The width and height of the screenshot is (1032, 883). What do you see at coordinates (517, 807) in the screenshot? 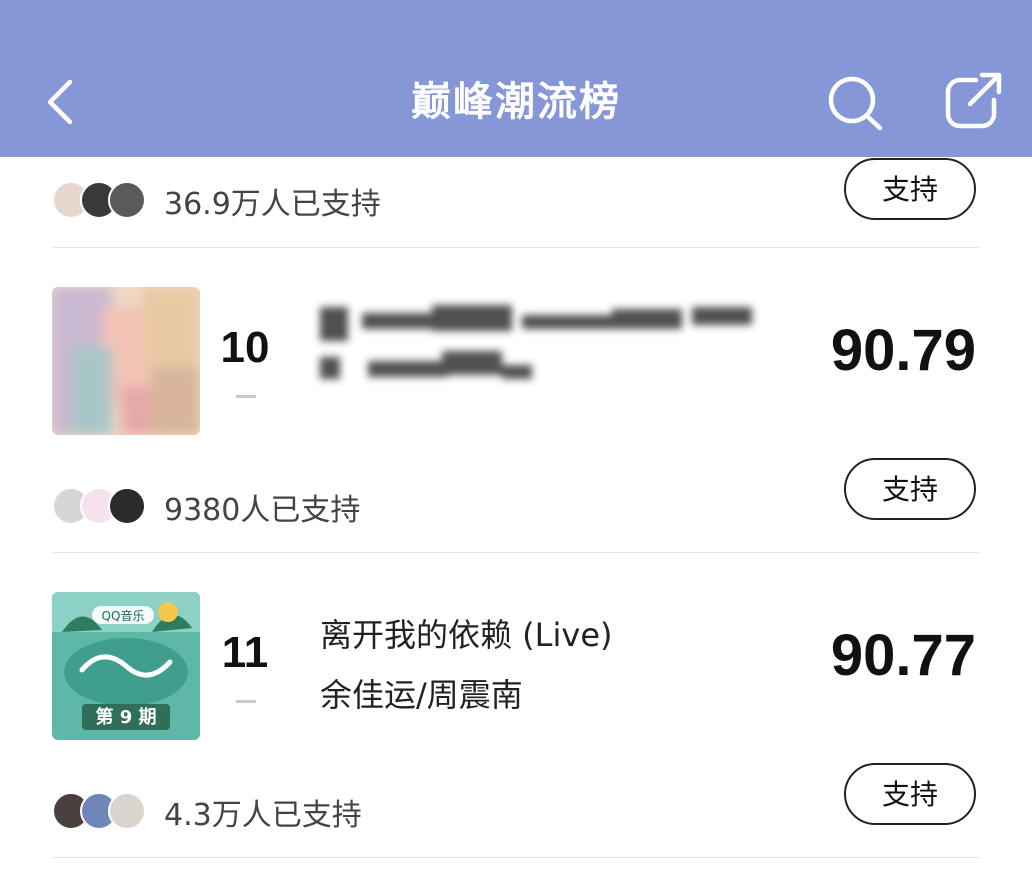
I see `support-row: 4.3万人已支持 支持` at bounding box center [517, 807].